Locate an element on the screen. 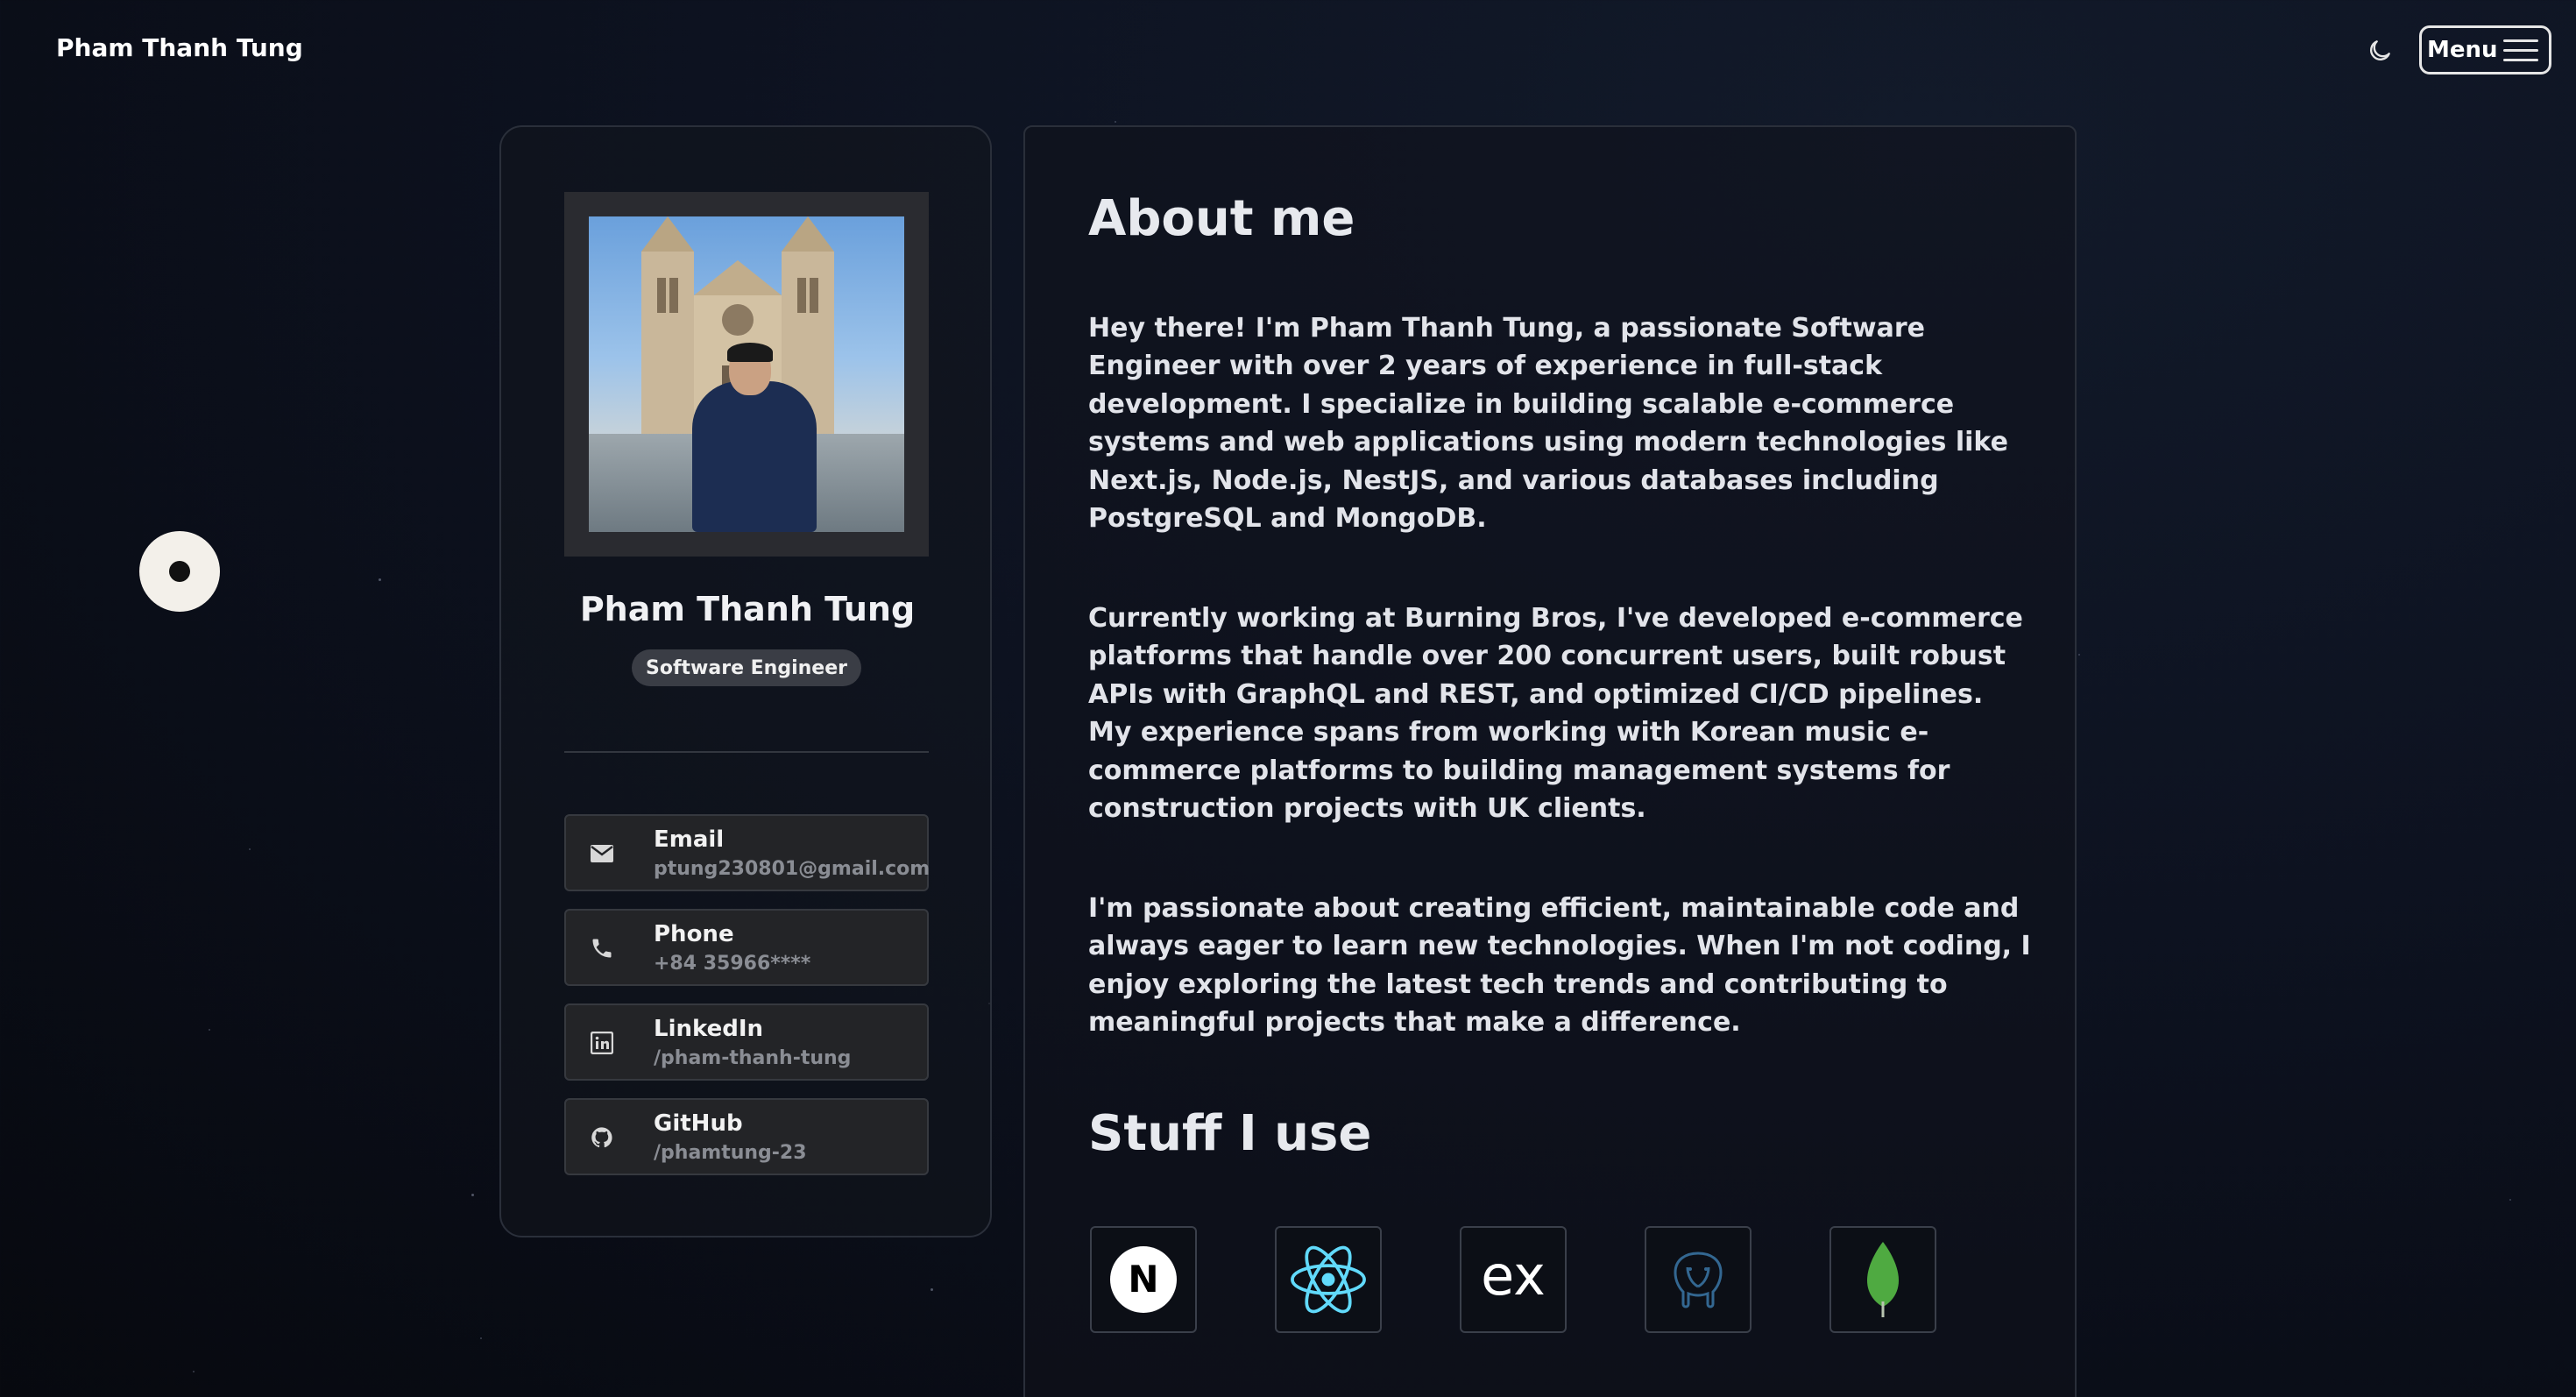 The width and height of the screenshot is (2576, 1397). contact-email: Email ptung230801@gmail.com is located at coordinates (747, 853).